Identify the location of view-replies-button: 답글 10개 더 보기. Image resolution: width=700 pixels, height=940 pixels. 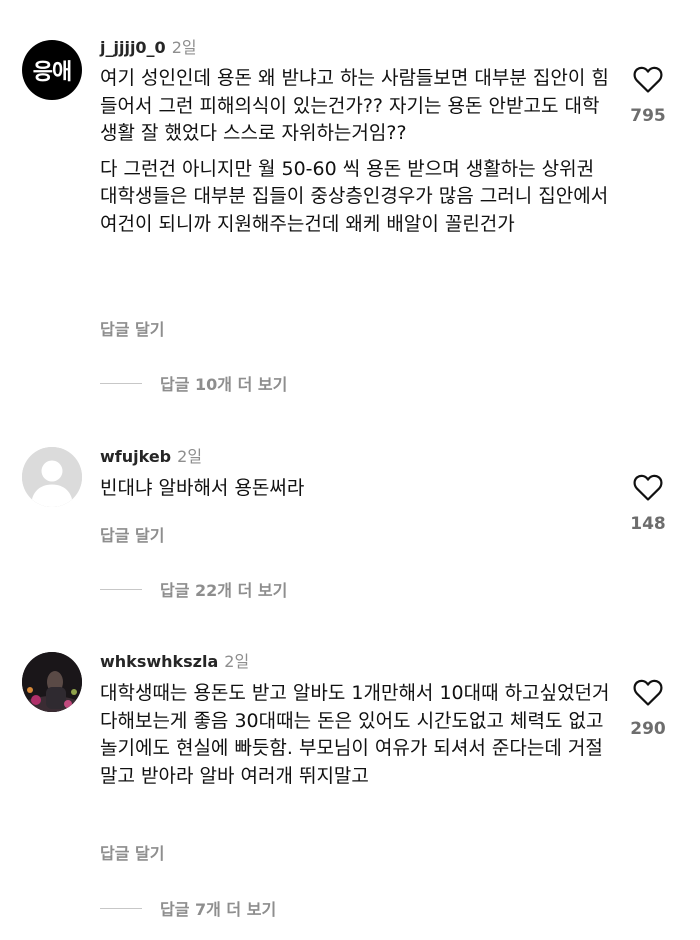
(193, 383).